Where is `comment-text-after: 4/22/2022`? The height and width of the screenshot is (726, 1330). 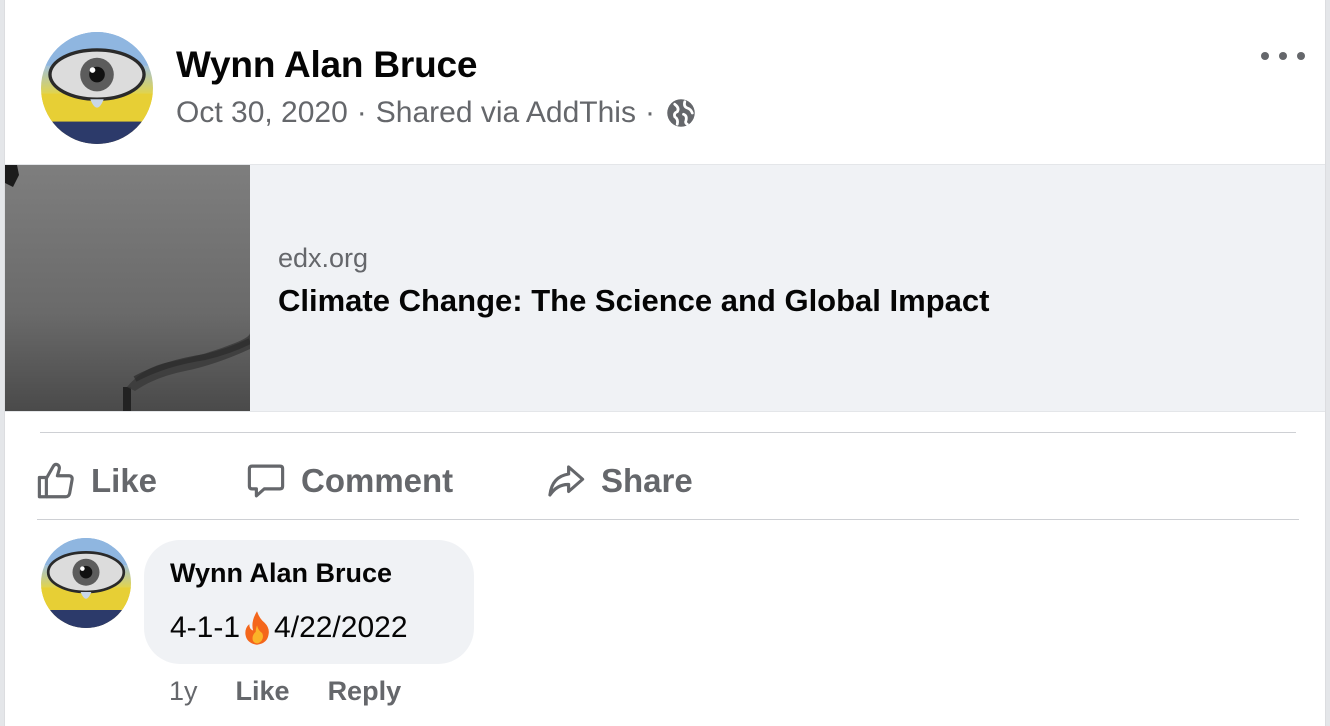
comment-text-after: 4/22/2022 is located at coordinates (341, 627).